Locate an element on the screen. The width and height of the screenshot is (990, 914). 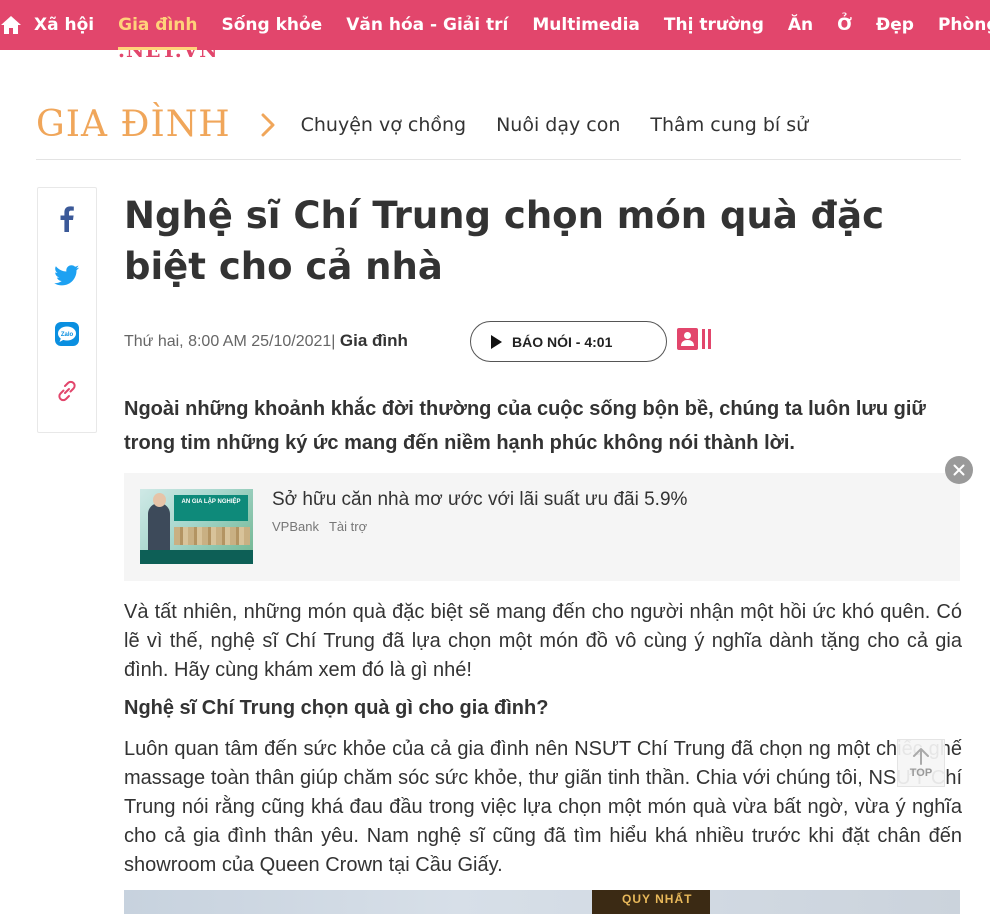
zalo-icon: Zalo is located at coordinates (67, 333).